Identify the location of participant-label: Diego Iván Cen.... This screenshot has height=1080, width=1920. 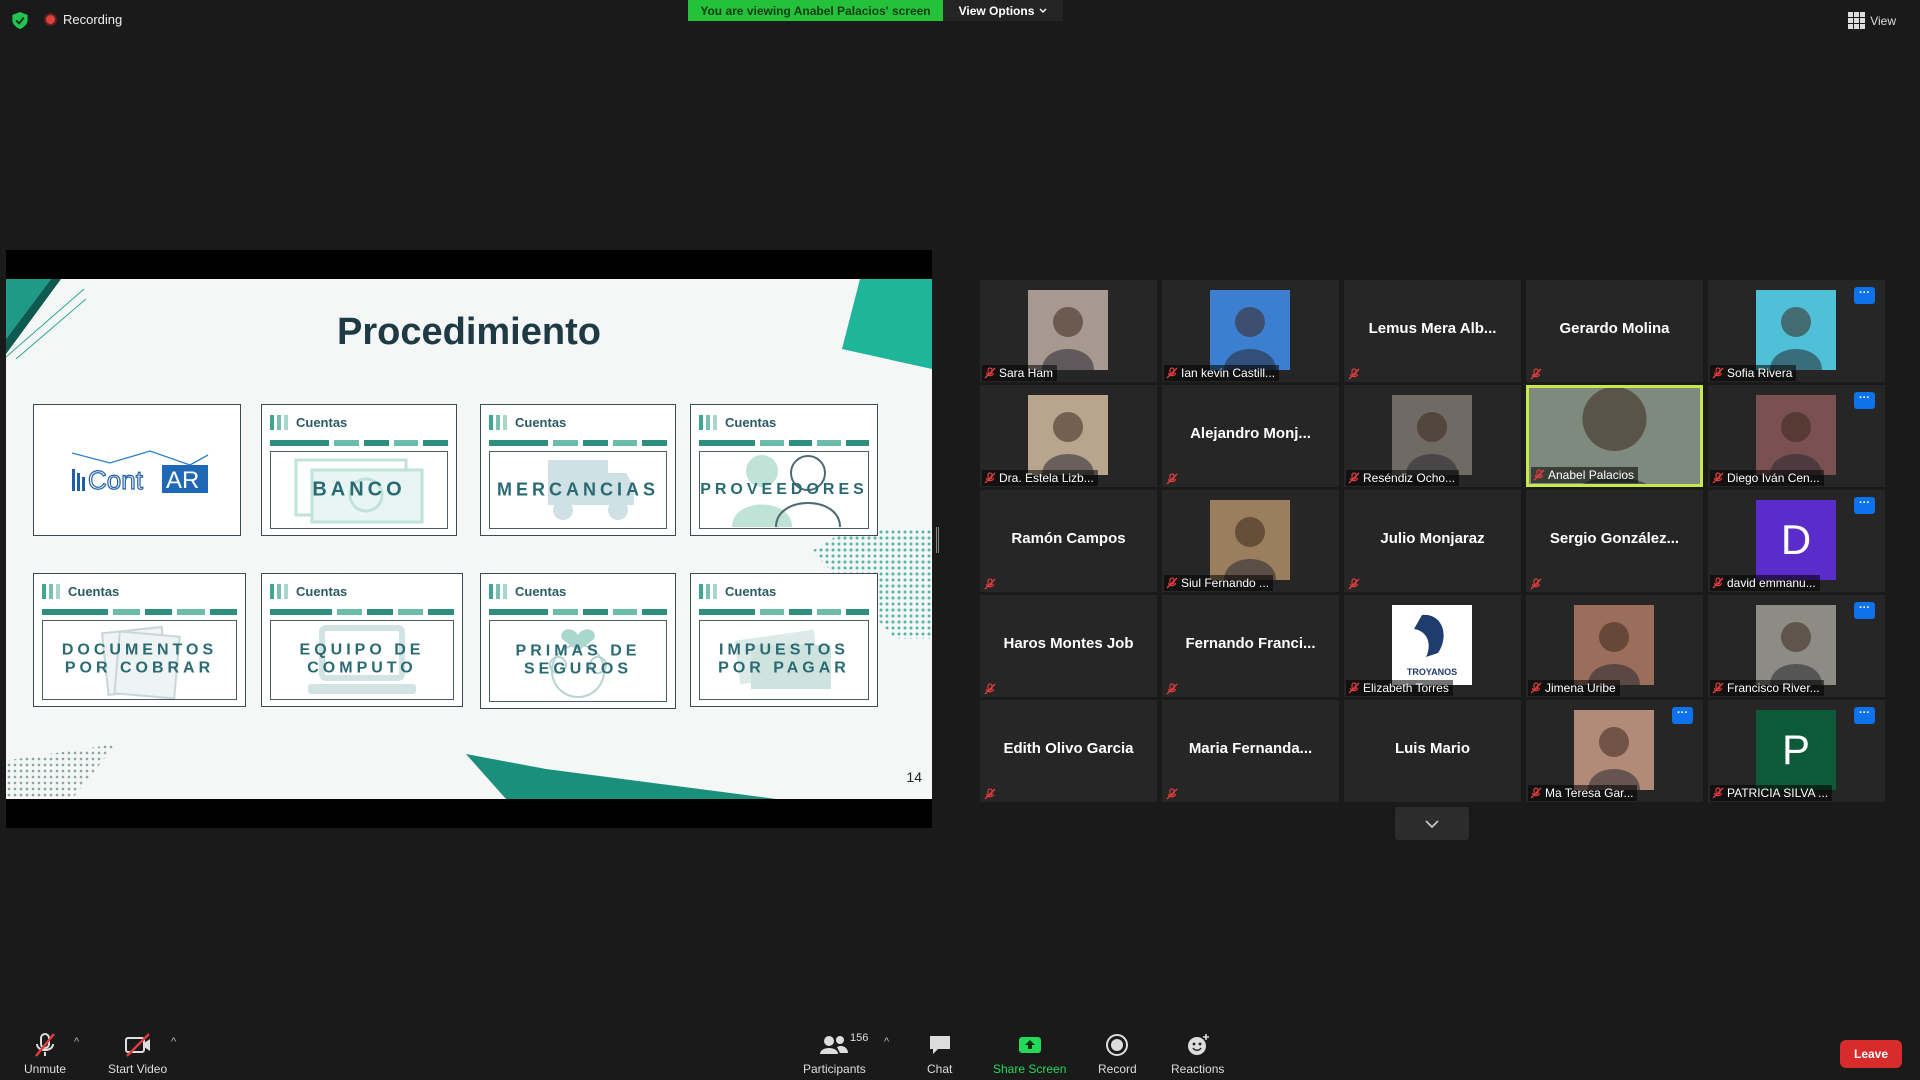
(1767, 478).